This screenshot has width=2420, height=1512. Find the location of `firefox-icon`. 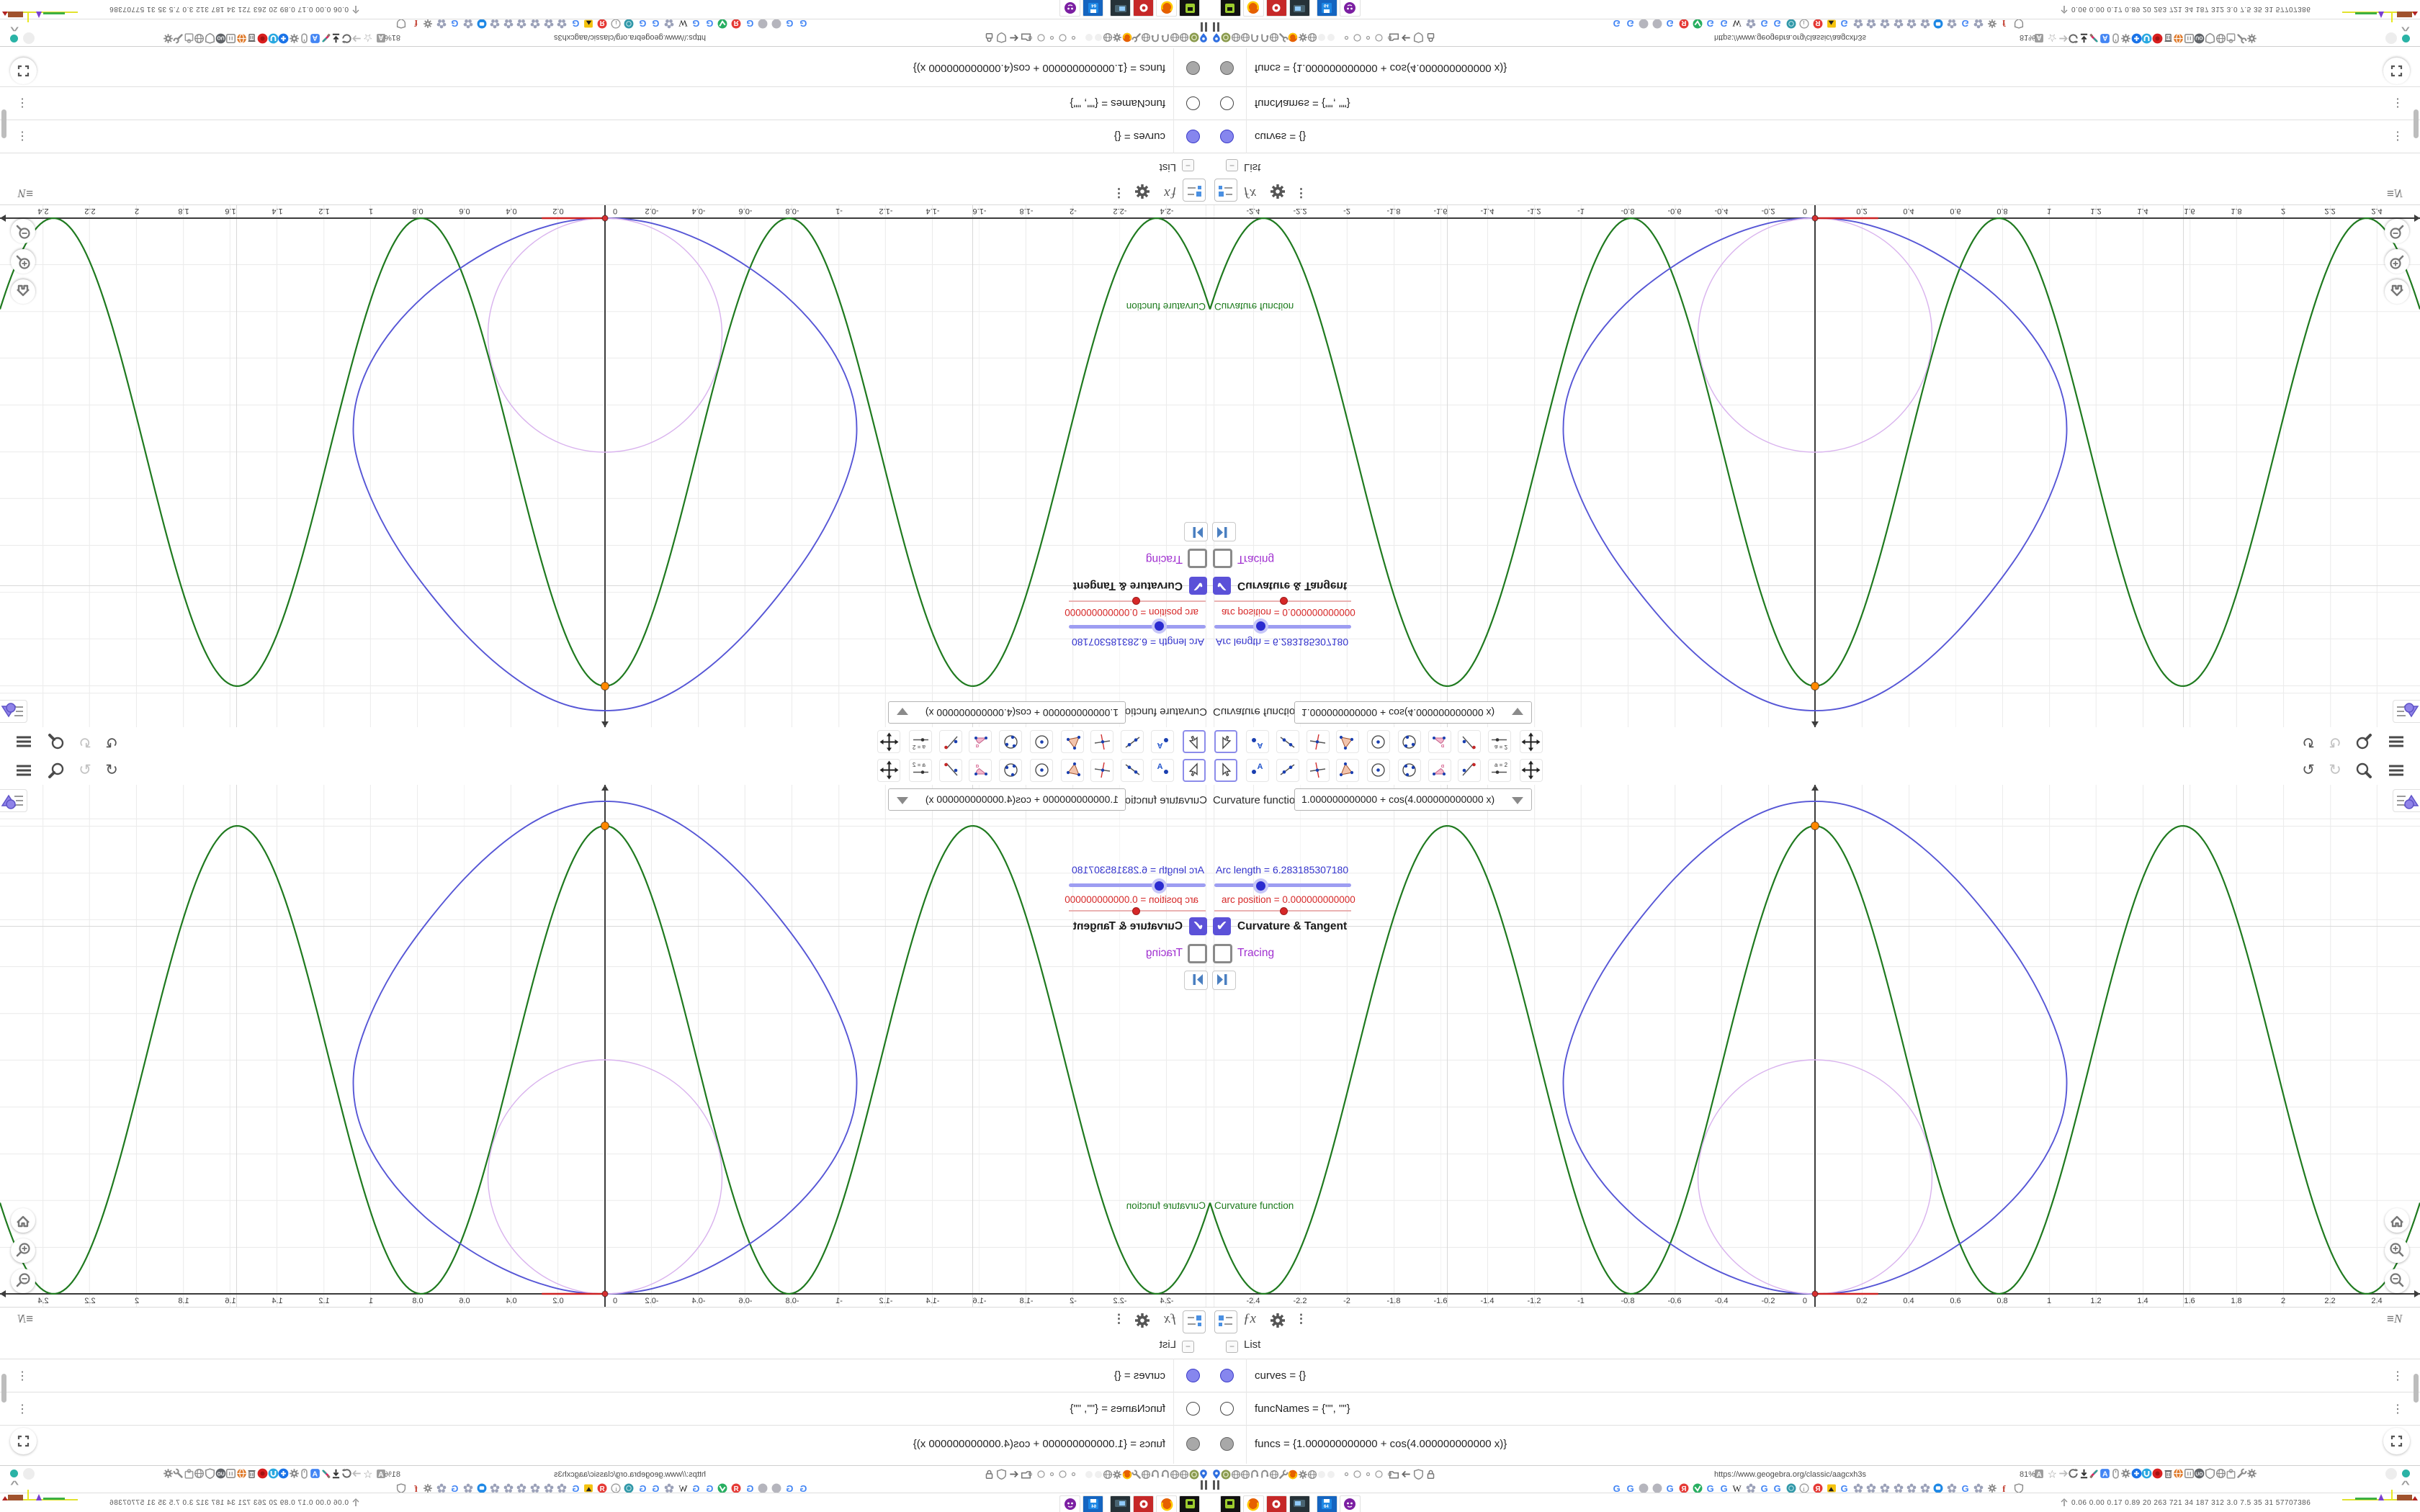

firefox-icon is located at coordinates (1293, 37).